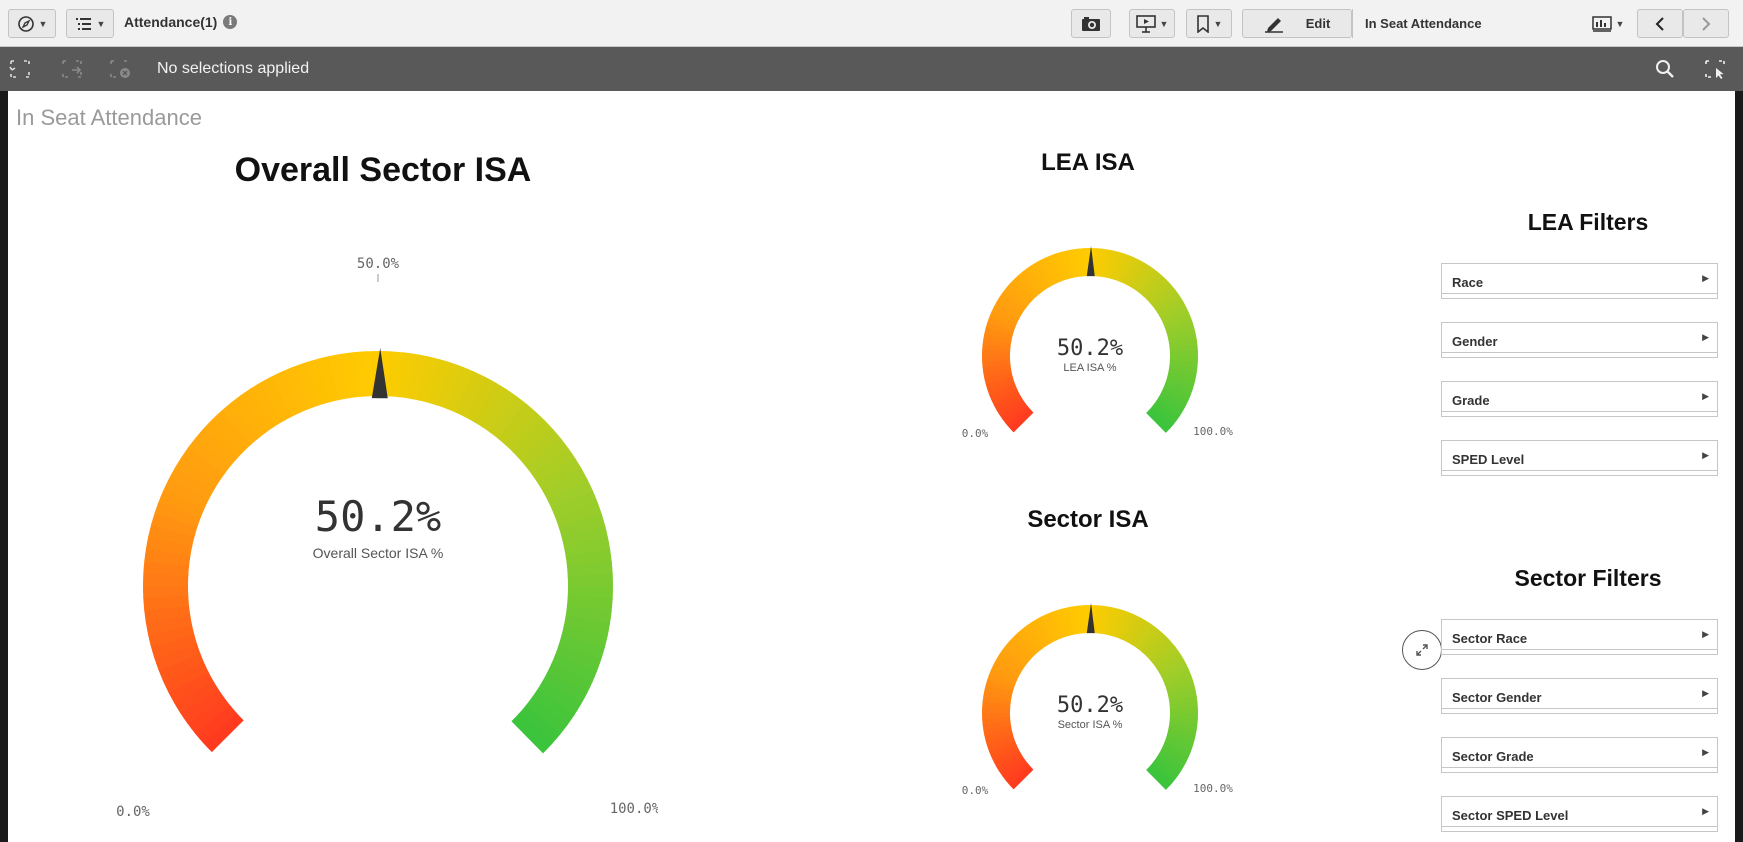 The image size is (1743, 842). Describe the element at coordinates (25, 23) in the screenshot. I see `compass-icon` at that location.